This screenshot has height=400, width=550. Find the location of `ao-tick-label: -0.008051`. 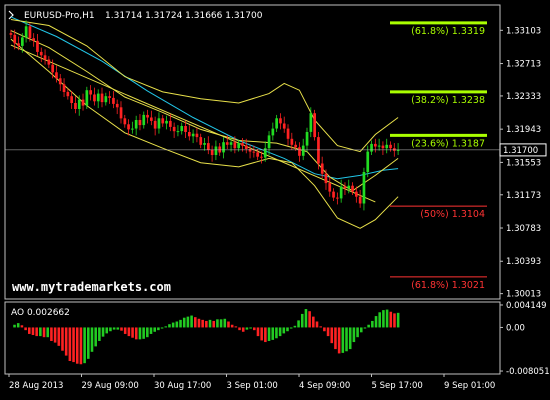

ao-tick-label: -0.008051 is located at coordinates (528, 372).